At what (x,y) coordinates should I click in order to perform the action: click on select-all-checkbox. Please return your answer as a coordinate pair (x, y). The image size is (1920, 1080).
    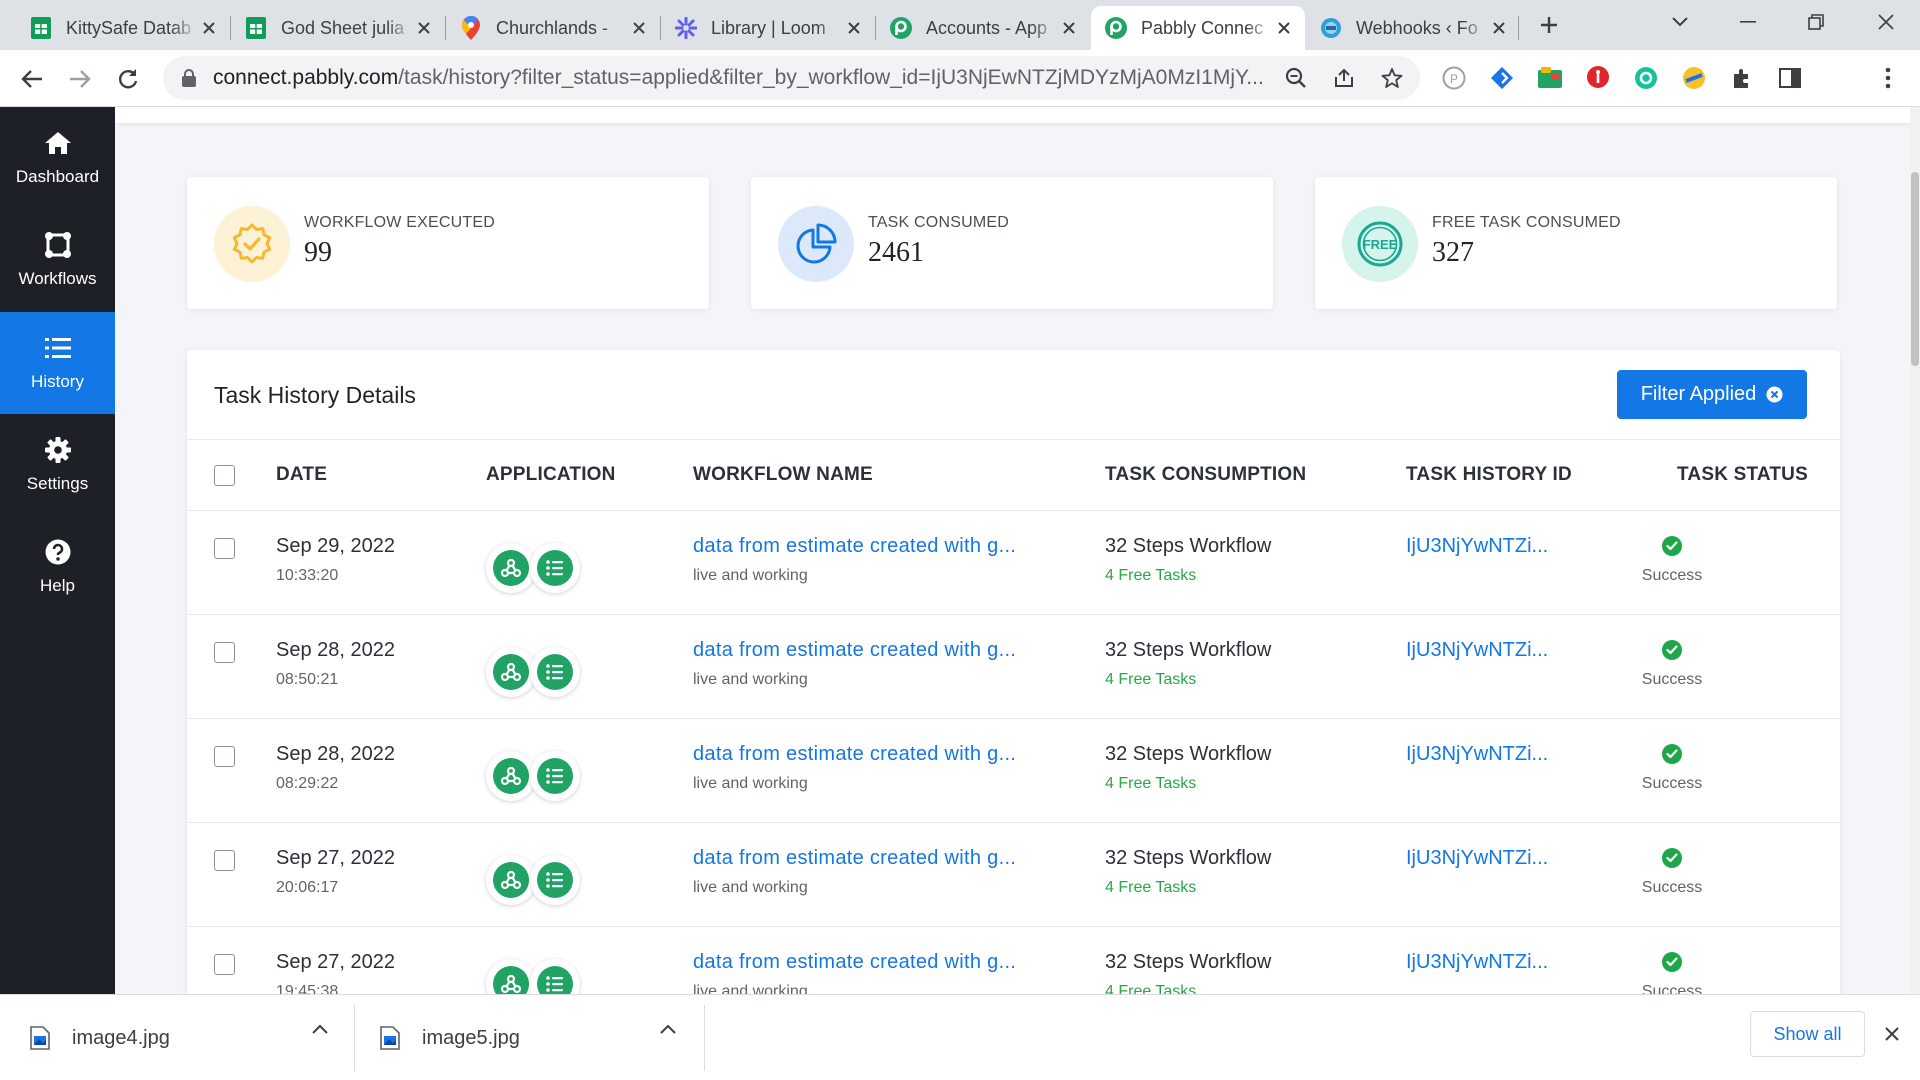
    Looking at the image, I should click on (224, 475).